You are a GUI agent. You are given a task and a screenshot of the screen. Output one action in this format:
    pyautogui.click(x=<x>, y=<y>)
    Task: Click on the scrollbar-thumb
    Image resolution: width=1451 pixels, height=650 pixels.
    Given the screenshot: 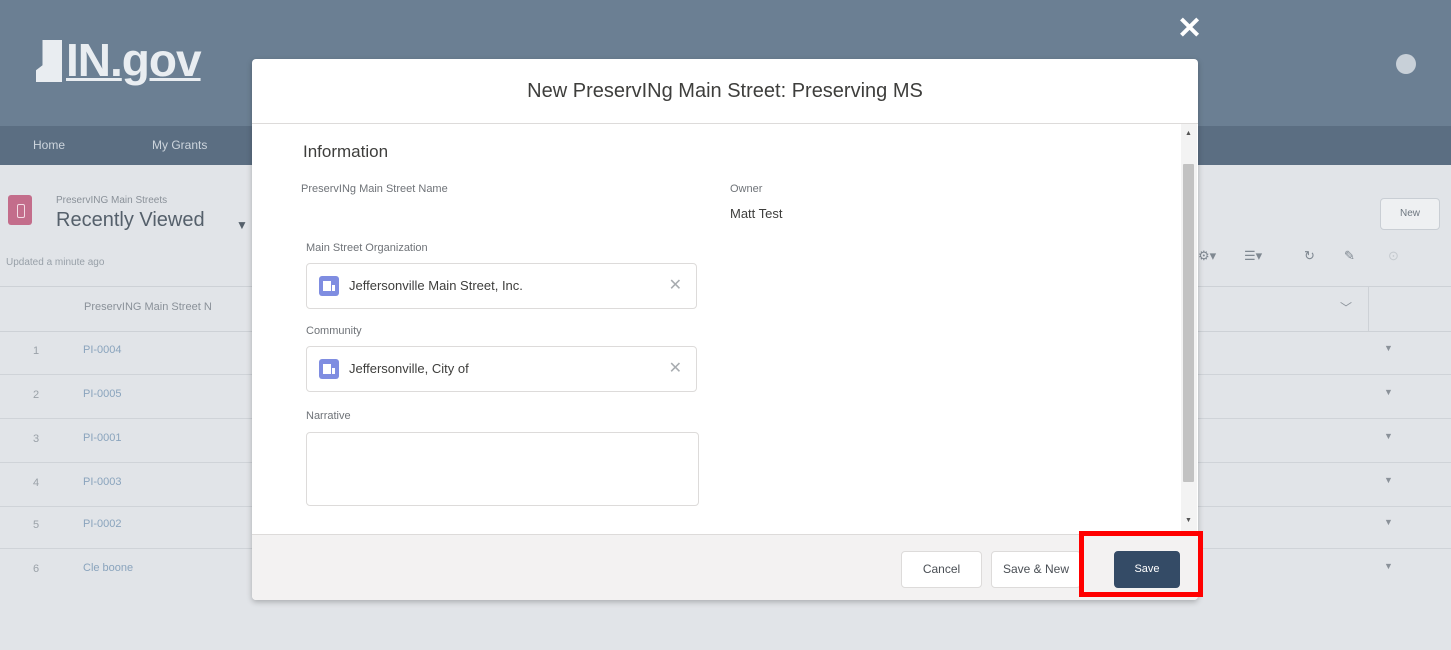 What is the action you would take?
    pyautogui.click(x=1188, y=323)
    